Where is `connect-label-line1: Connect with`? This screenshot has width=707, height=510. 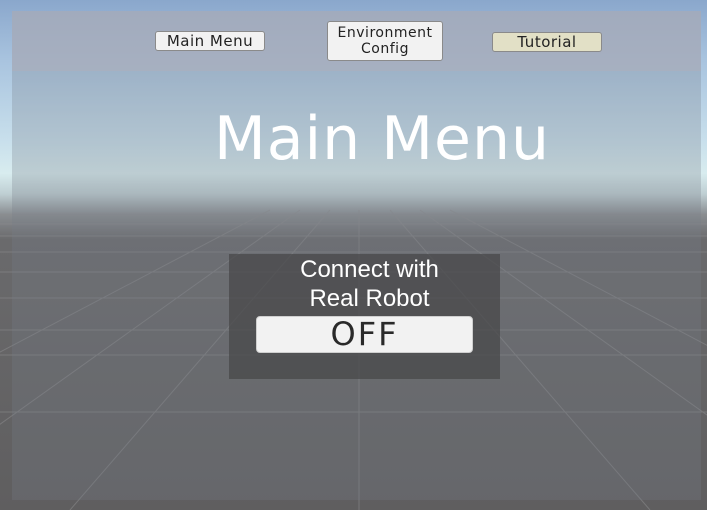 connect-label-line1: Connect with is located at coordinates (369, 269).